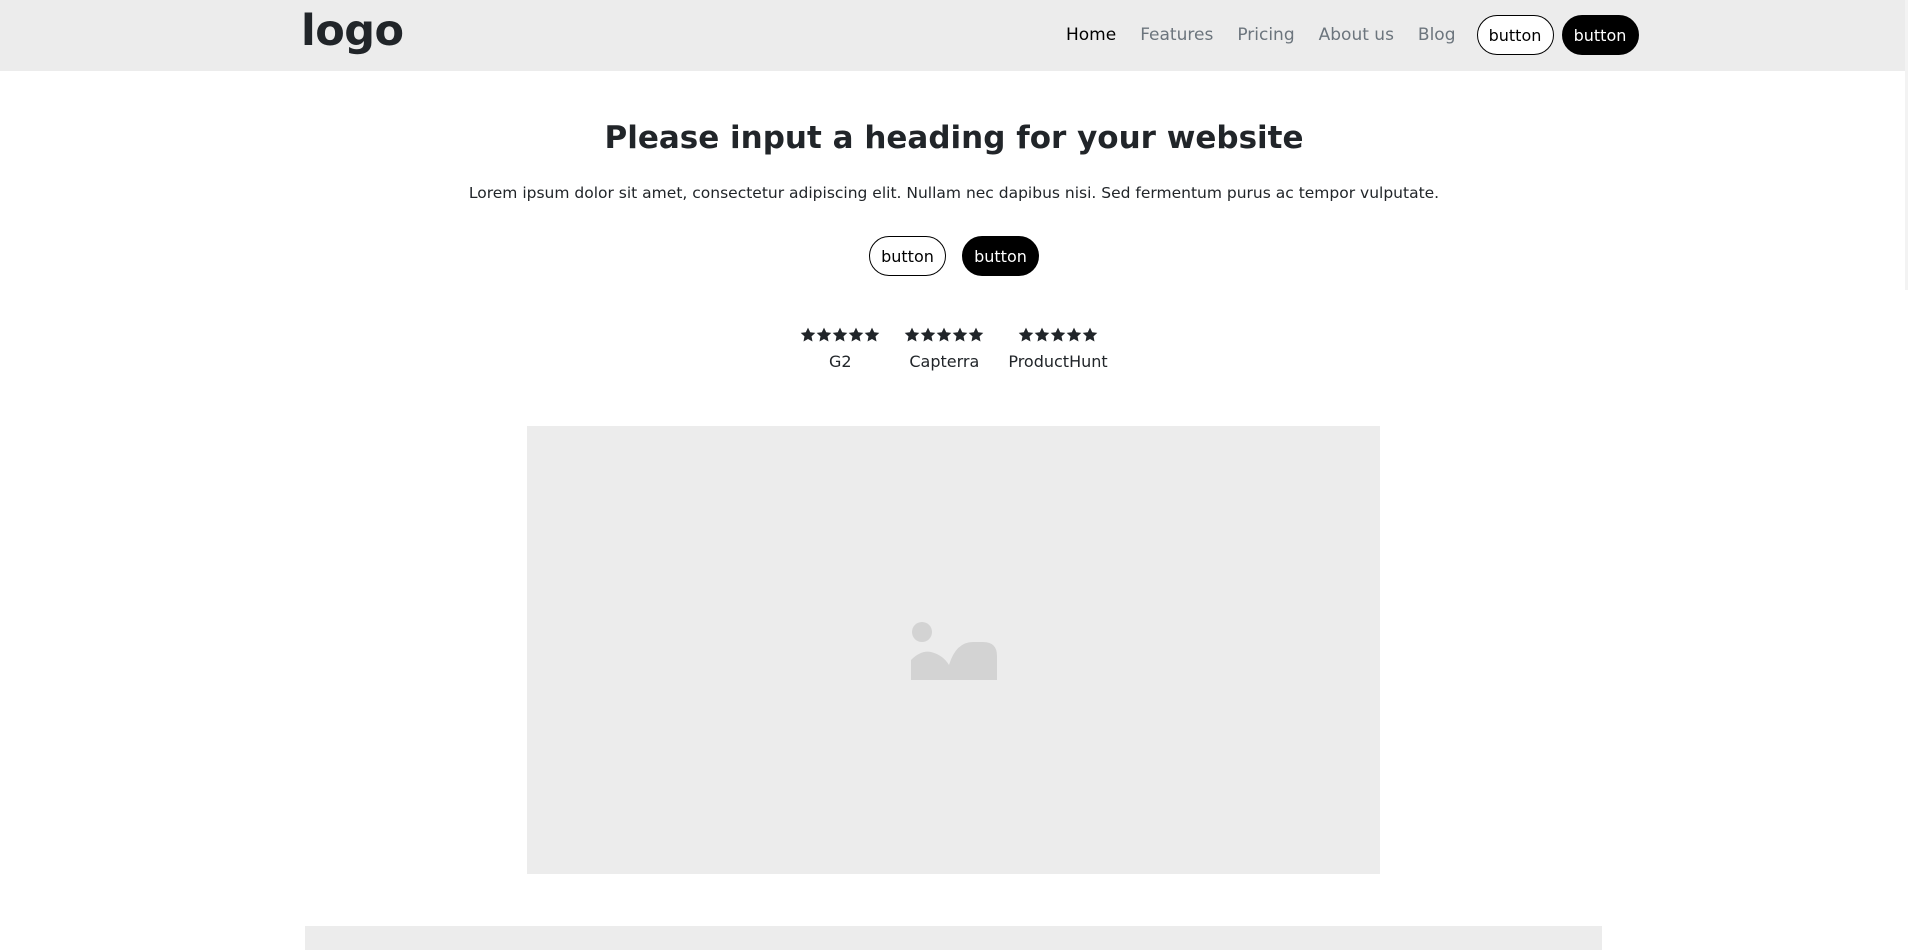  What do you see at coordinates (1600, 35) in the screenshot?
I see `nav-dark-button: button` at bounding box center [1600, 35].